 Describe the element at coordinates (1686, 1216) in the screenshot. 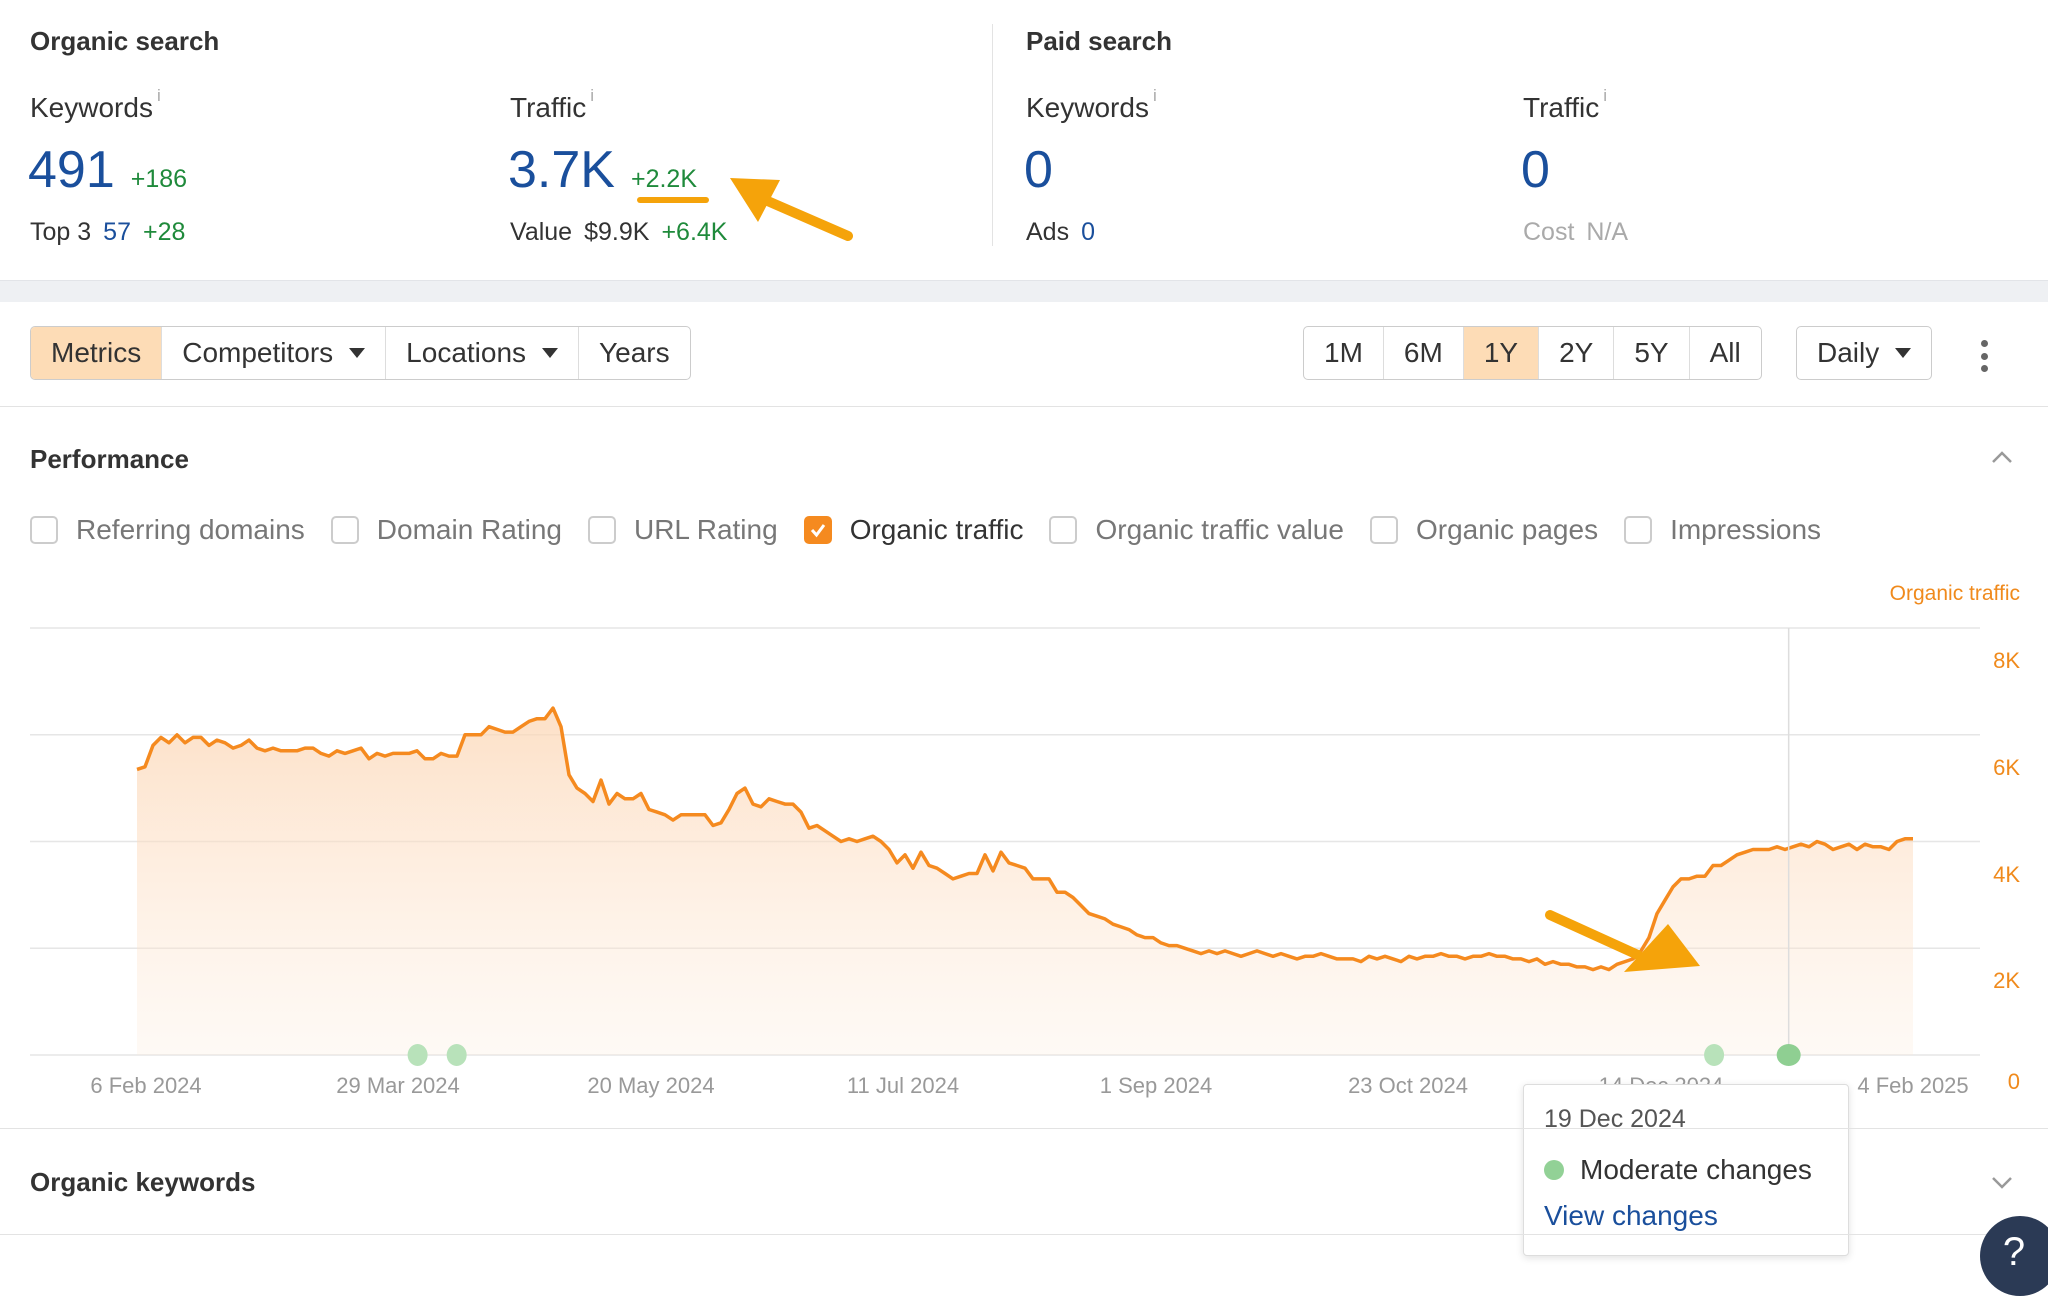

I see `view-changes-link: View changes` at that location.